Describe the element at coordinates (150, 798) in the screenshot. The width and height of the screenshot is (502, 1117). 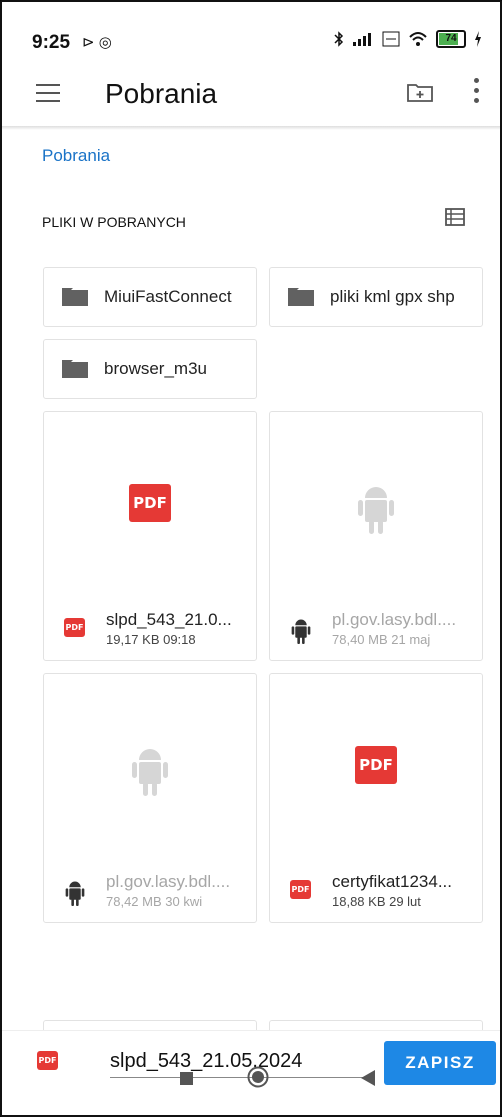
I see `file-card: pl.gov.lasy.bdl.... 78,42 MB 30 kwi` at that location.